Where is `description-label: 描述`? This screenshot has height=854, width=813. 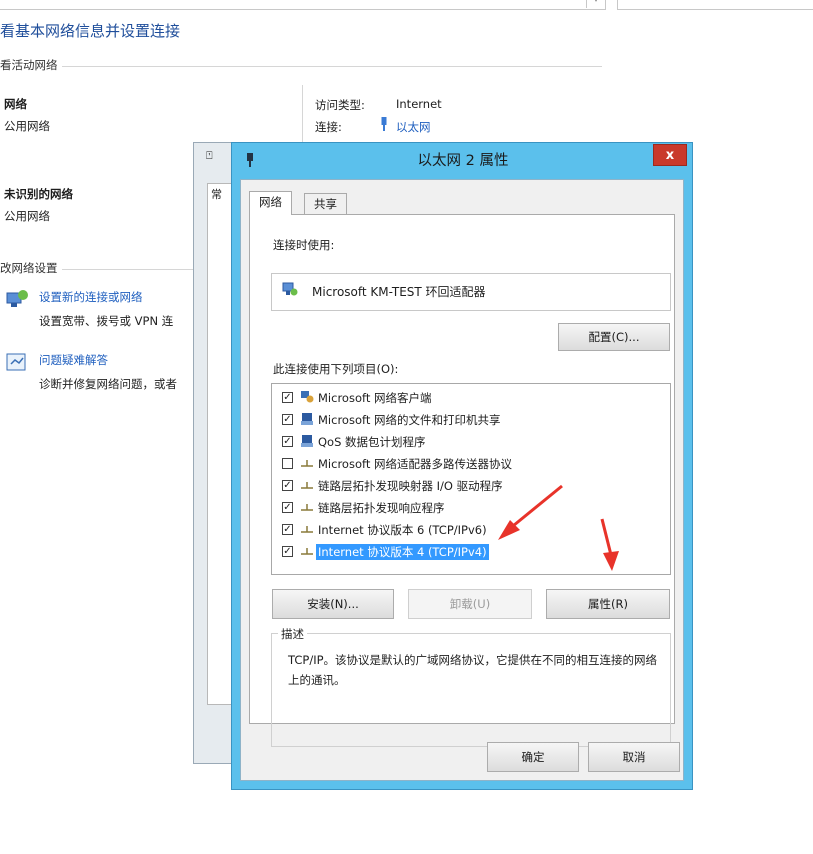 description-label: 描述 is located at coordinates (292, 634).